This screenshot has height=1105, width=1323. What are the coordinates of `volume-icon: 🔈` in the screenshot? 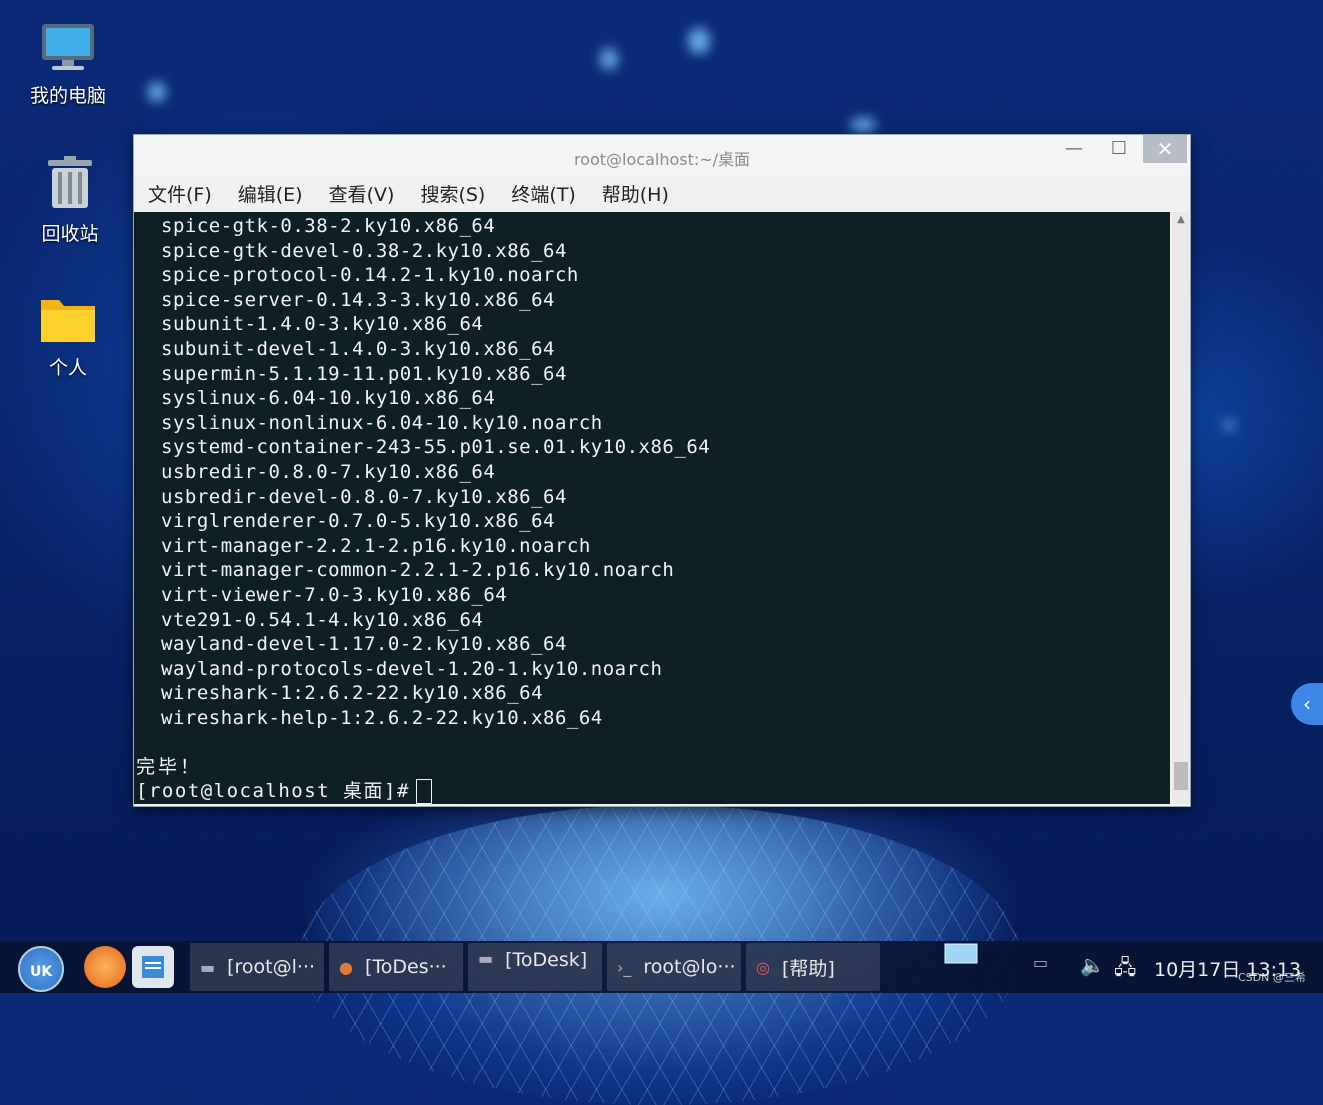 It's located at (1092, 965).